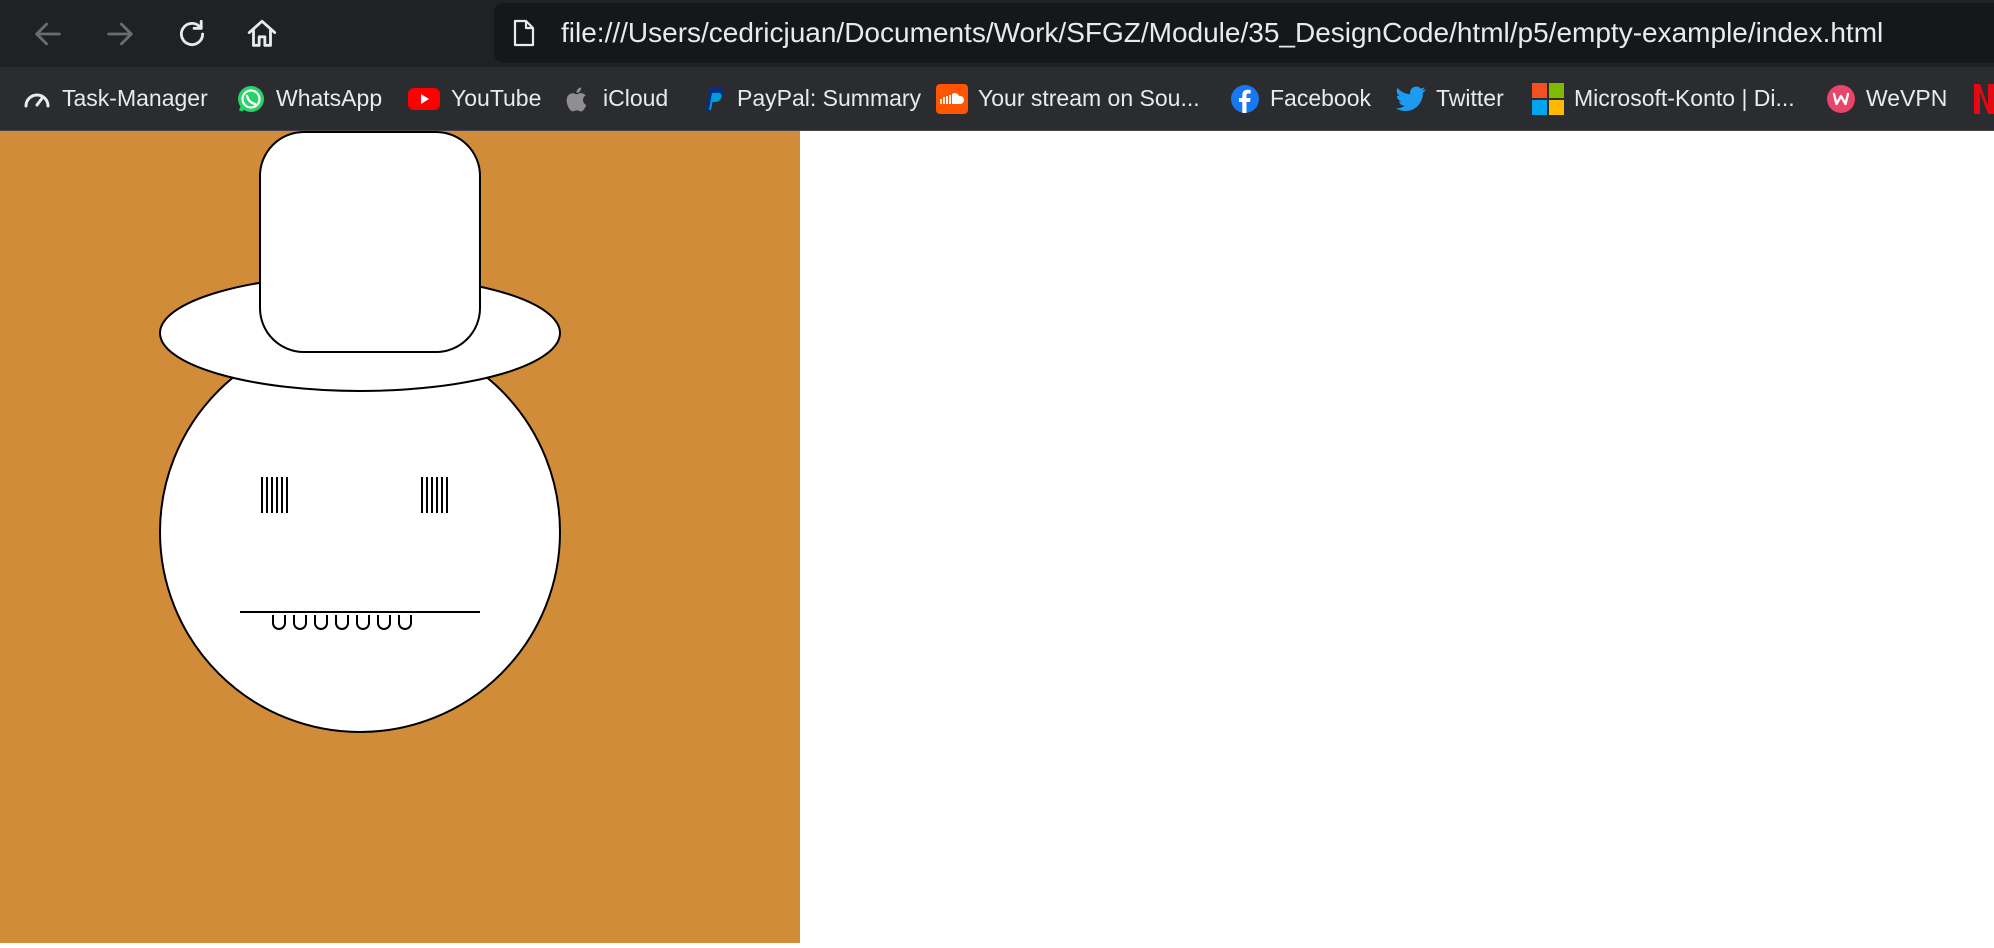  I want to click on soundcloud-icon, so click(952, 98).